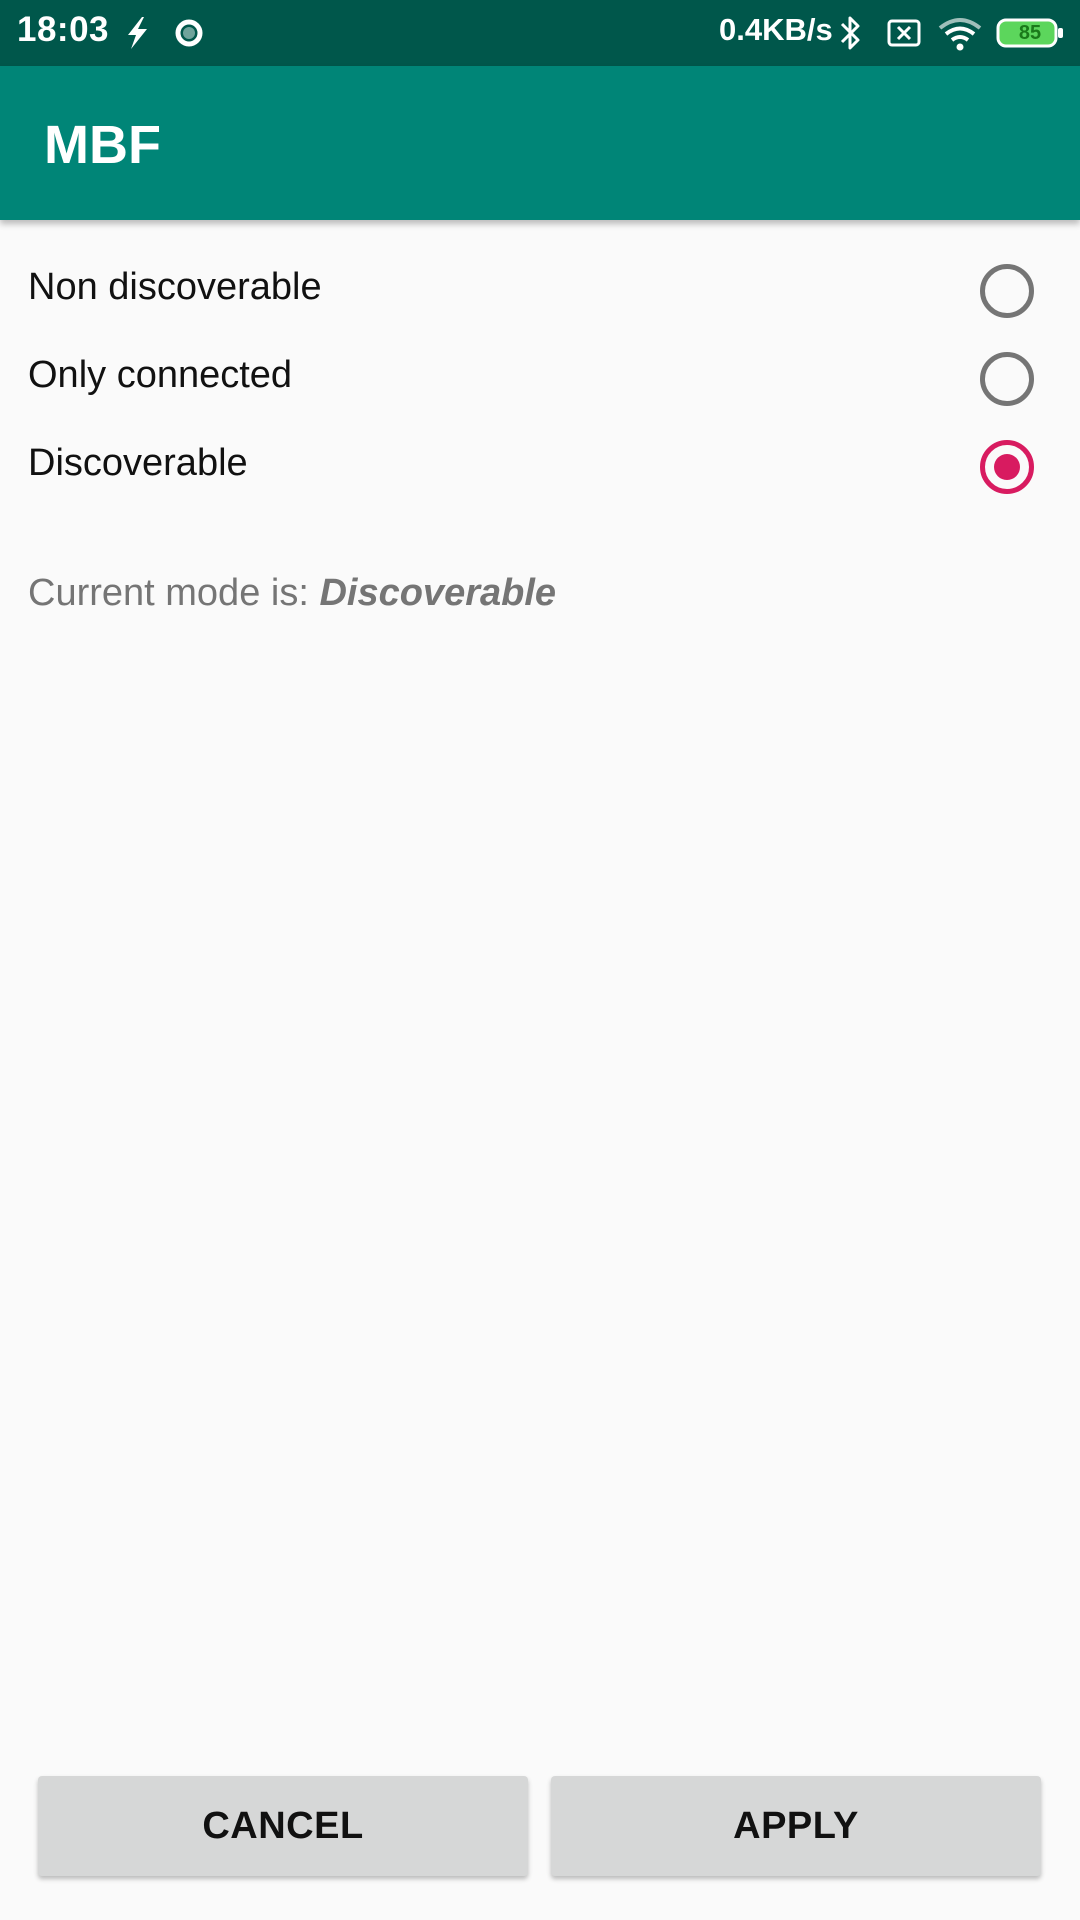  What do you see at coordinates (540, 292) in the screenshot?
I see `option-non-discoverable: Non discoverable` at bounding box center [540, 292].